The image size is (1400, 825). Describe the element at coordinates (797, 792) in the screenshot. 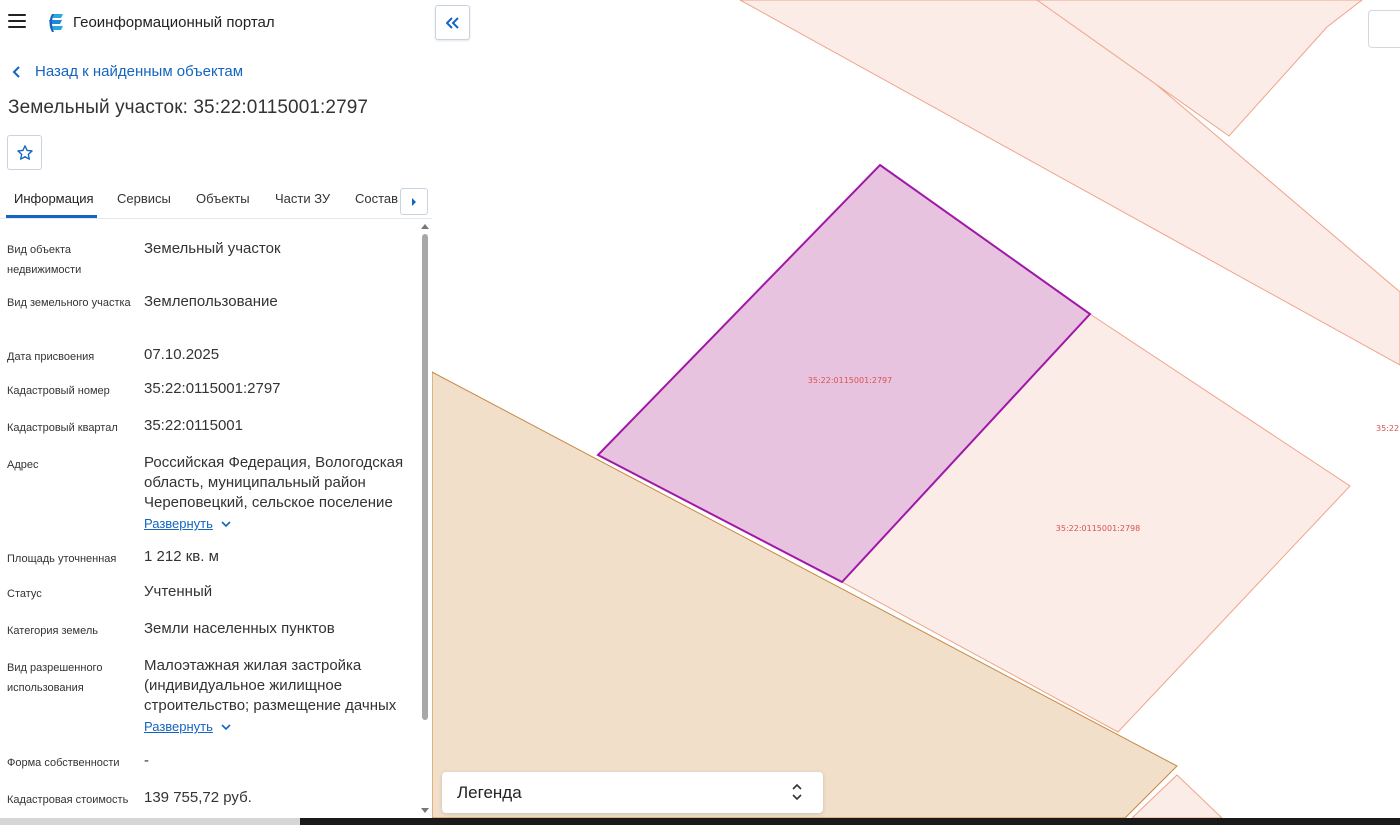

I see `up-down-arrows-icon` at that location.